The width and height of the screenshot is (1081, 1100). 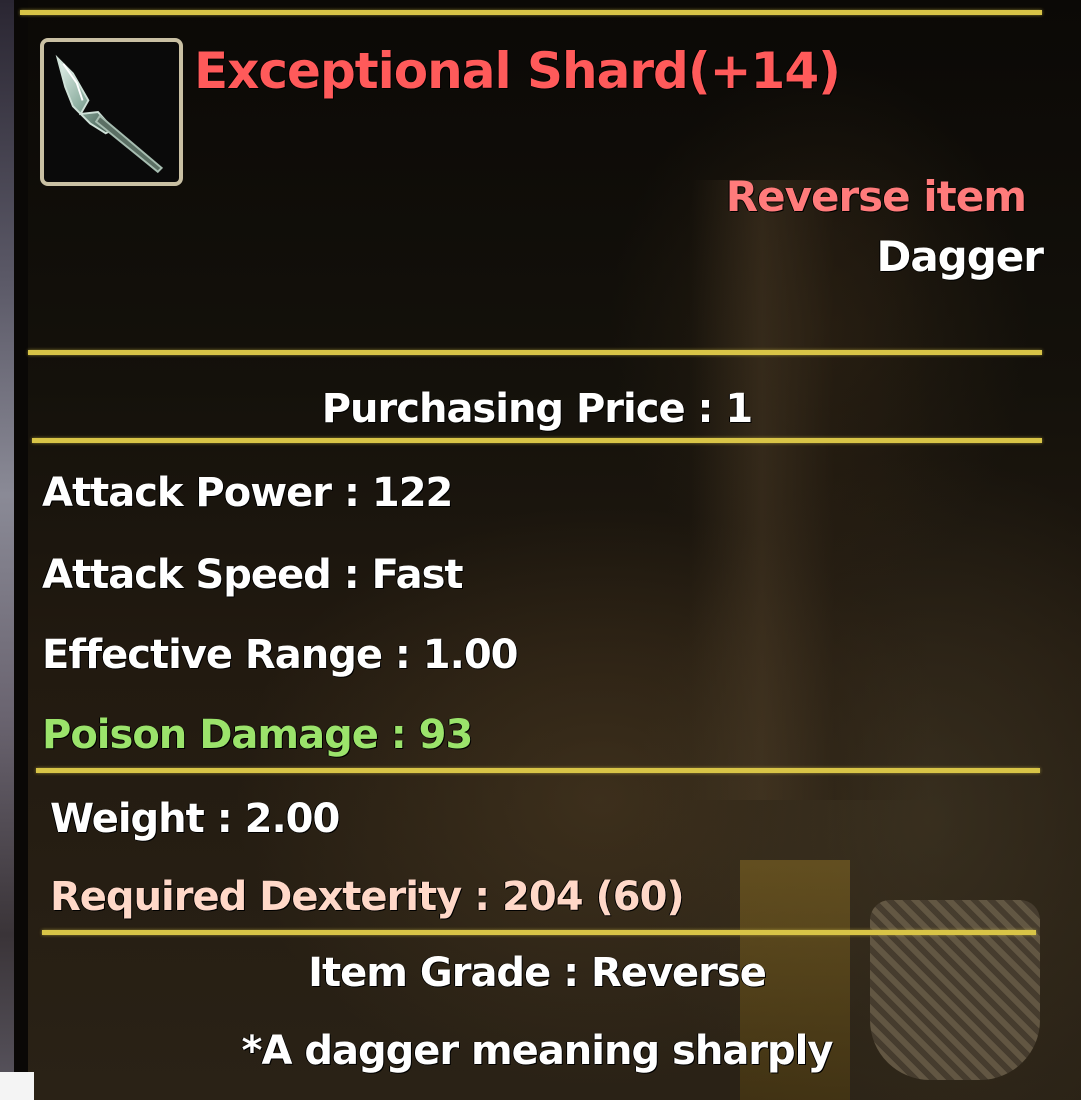 What do you see at coordinates (195, 819) in the screenshot?
I see `stat-weight: Weight : 2.00` at bounding box center [195, 819].